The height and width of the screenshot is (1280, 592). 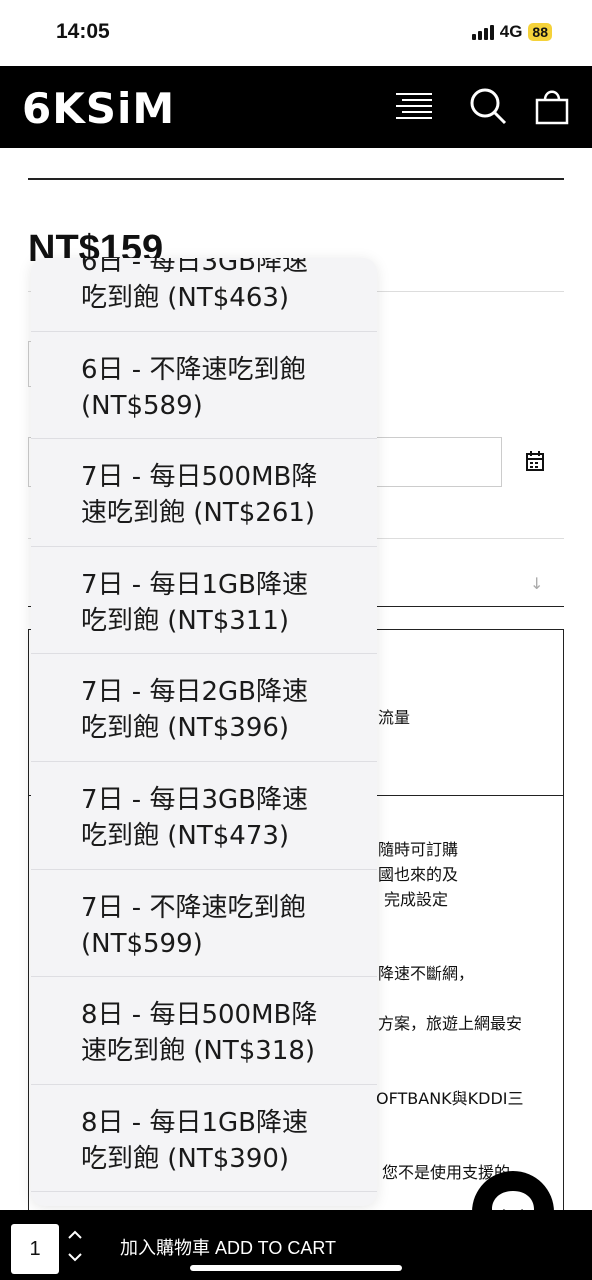 I want to click on site-logo: 6KSiM, so click(x=98, y=108).